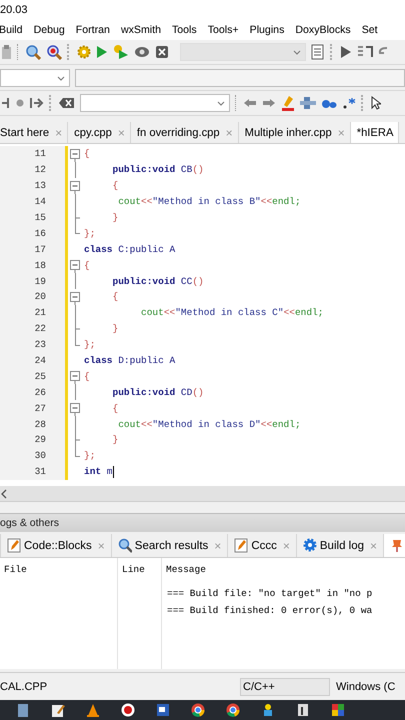 This screenshot has width=405, height=720. What do you see at coordinates (140, 30) in the screenshot?
I see `menu-item: wxSmith` at bounding box center [140, 30].